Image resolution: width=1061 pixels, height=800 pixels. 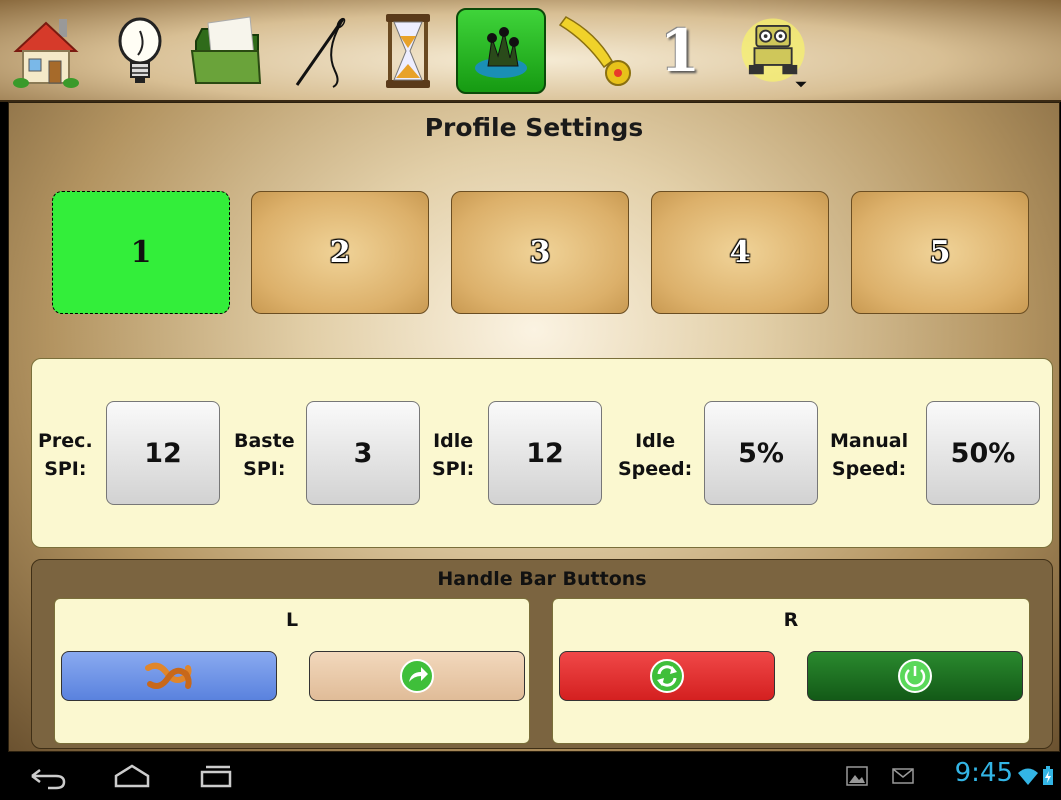 What do you see at coordinates (983, 453) in the screenshot?
I see `manual-speed-value-button: 50%` at bounding box center [983, 453].